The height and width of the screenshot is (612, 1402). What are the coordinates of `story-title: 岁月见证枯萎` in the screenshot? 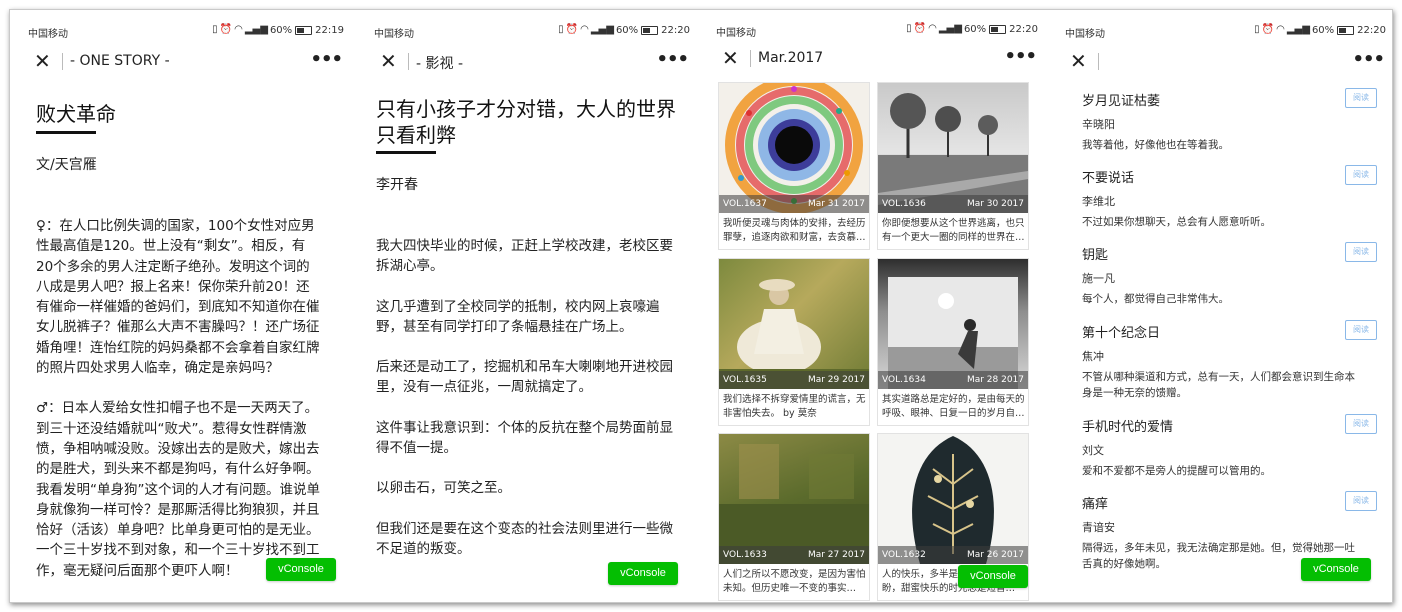 It's located at (1121, 101).